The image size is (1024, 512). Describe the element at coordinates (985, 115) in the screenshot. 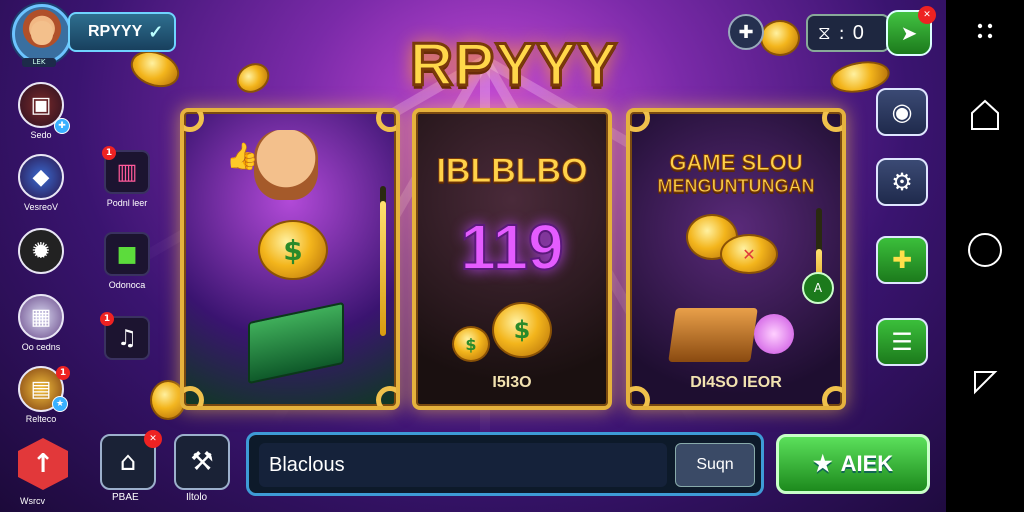

I see `nav-home-icon` at that location.